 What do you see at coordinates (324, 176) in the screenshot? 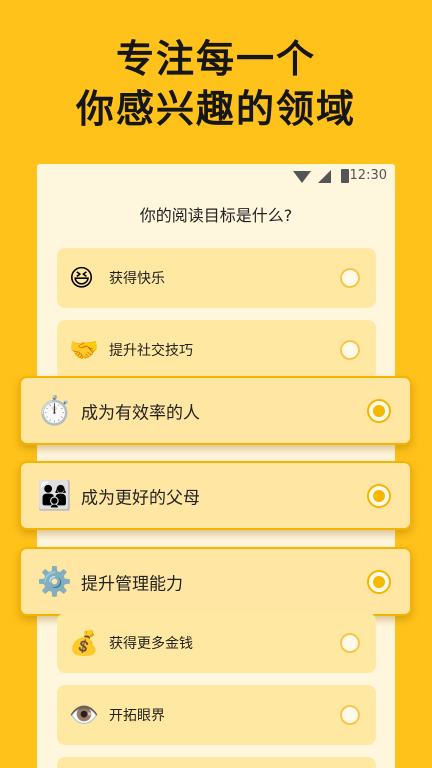
I see `signal-icon` at bounding box center [324, 176].